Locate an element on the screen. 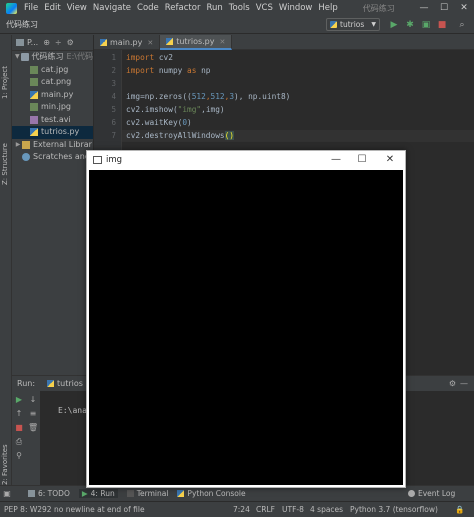 This screenshot has height=517, width=474. menu-refactor: Refactor is located at coordinates (183, 8).